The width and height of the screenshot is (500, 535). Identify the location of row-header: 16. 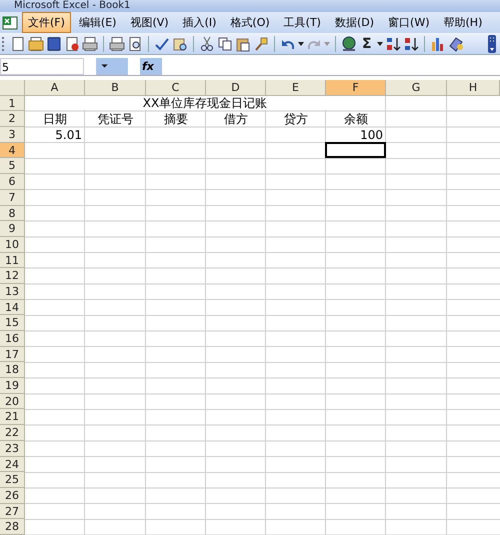
(12, 339).